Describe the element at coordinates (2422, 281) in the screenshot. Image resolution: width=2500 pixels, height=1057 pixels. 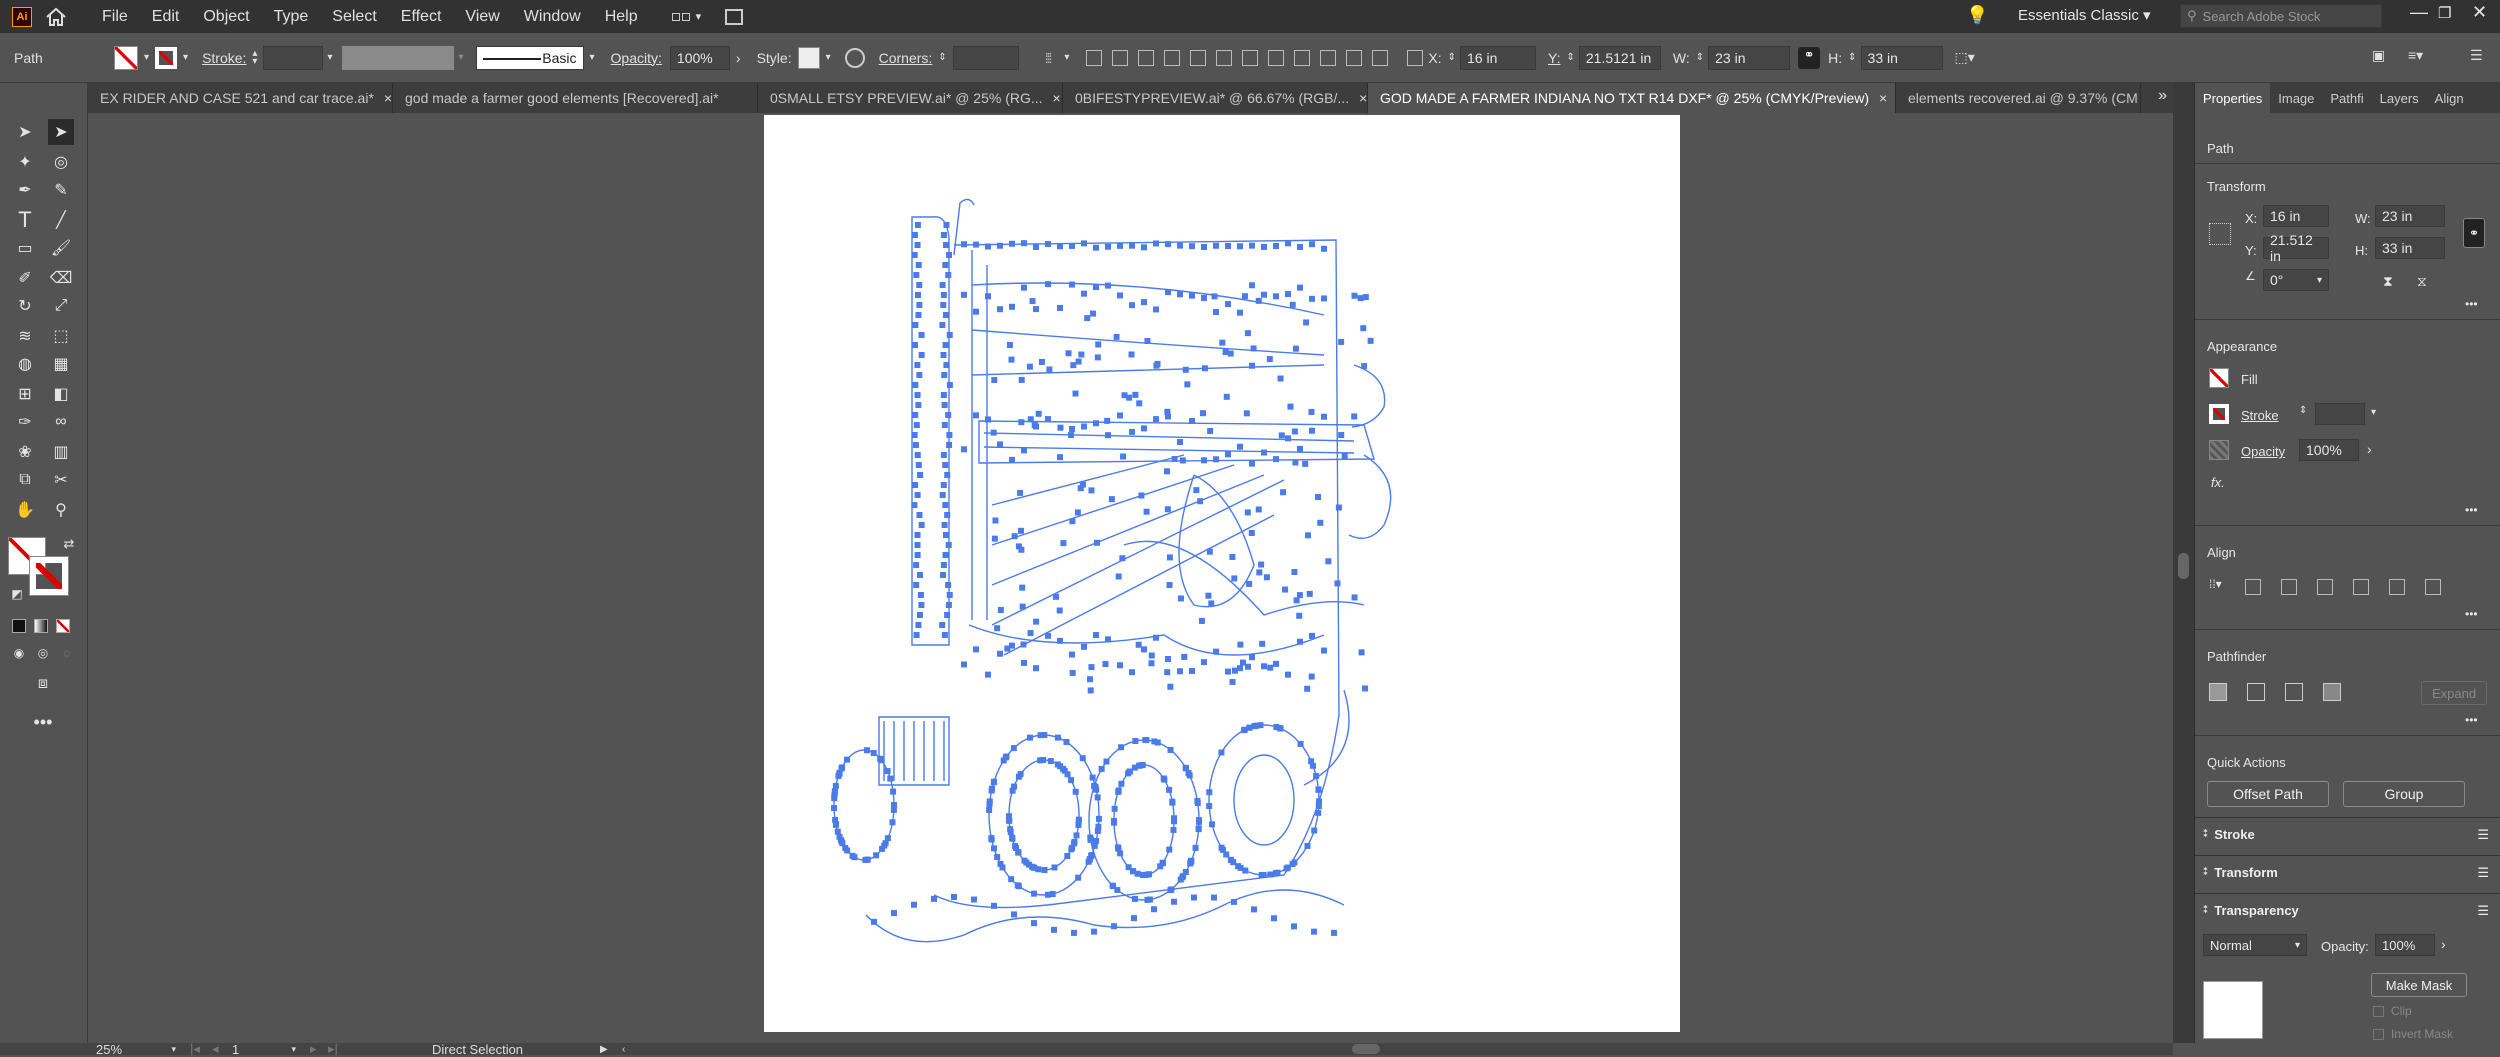
I see `flip-vertical-icon: ⧖` at that location.